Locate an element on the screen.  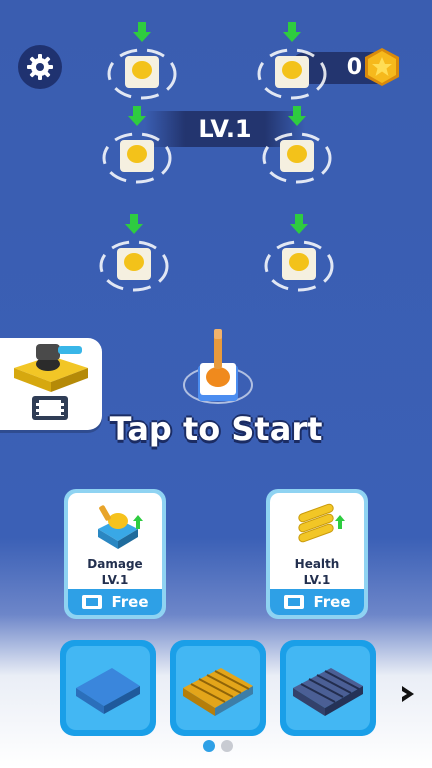
skin-option-gold-logs is located at coordinates (218, 688).